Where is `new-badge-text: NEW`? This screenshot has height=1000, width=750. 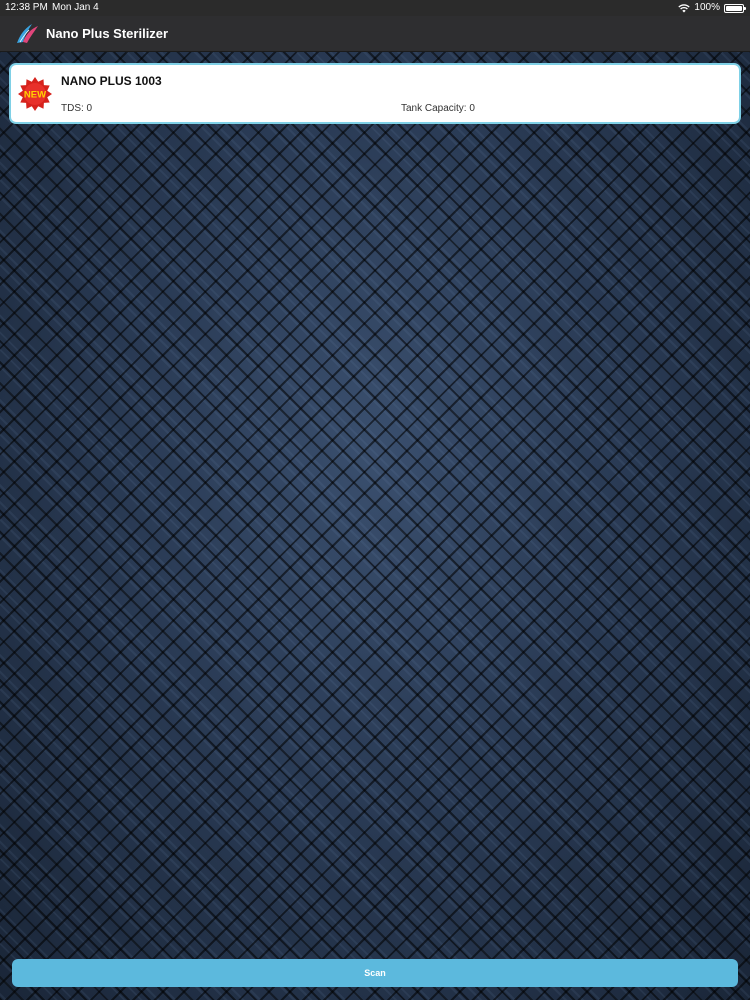 new-badge-text: NEW is located at coordinates (35, 95).